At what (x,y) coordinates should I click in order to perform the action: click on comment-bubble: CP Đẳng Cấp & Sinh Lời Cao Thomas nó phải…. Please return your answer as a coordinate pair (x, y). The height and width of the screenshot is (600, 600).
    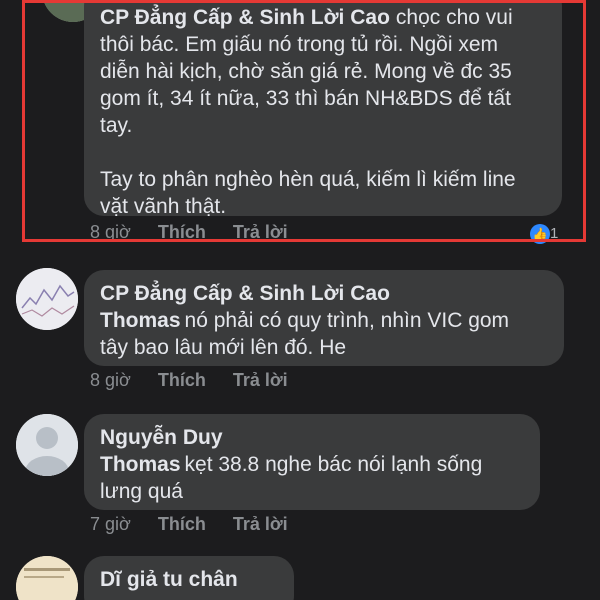
    Looking at the image, I should click on (324, 318).